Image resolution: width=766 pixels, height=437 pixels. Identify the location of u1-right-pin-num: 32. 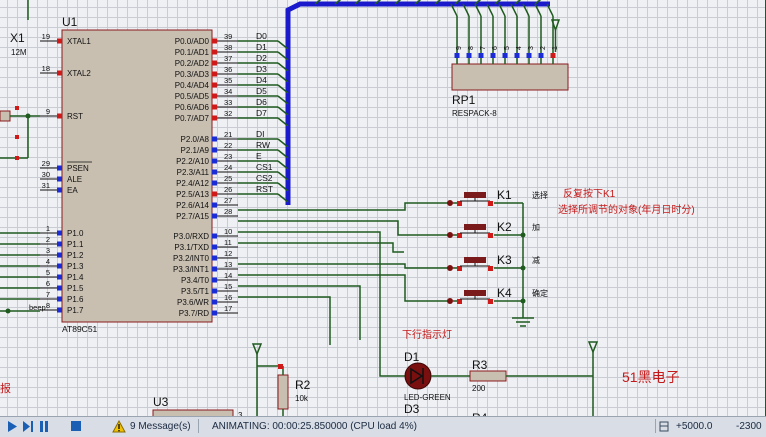
(228, 113).